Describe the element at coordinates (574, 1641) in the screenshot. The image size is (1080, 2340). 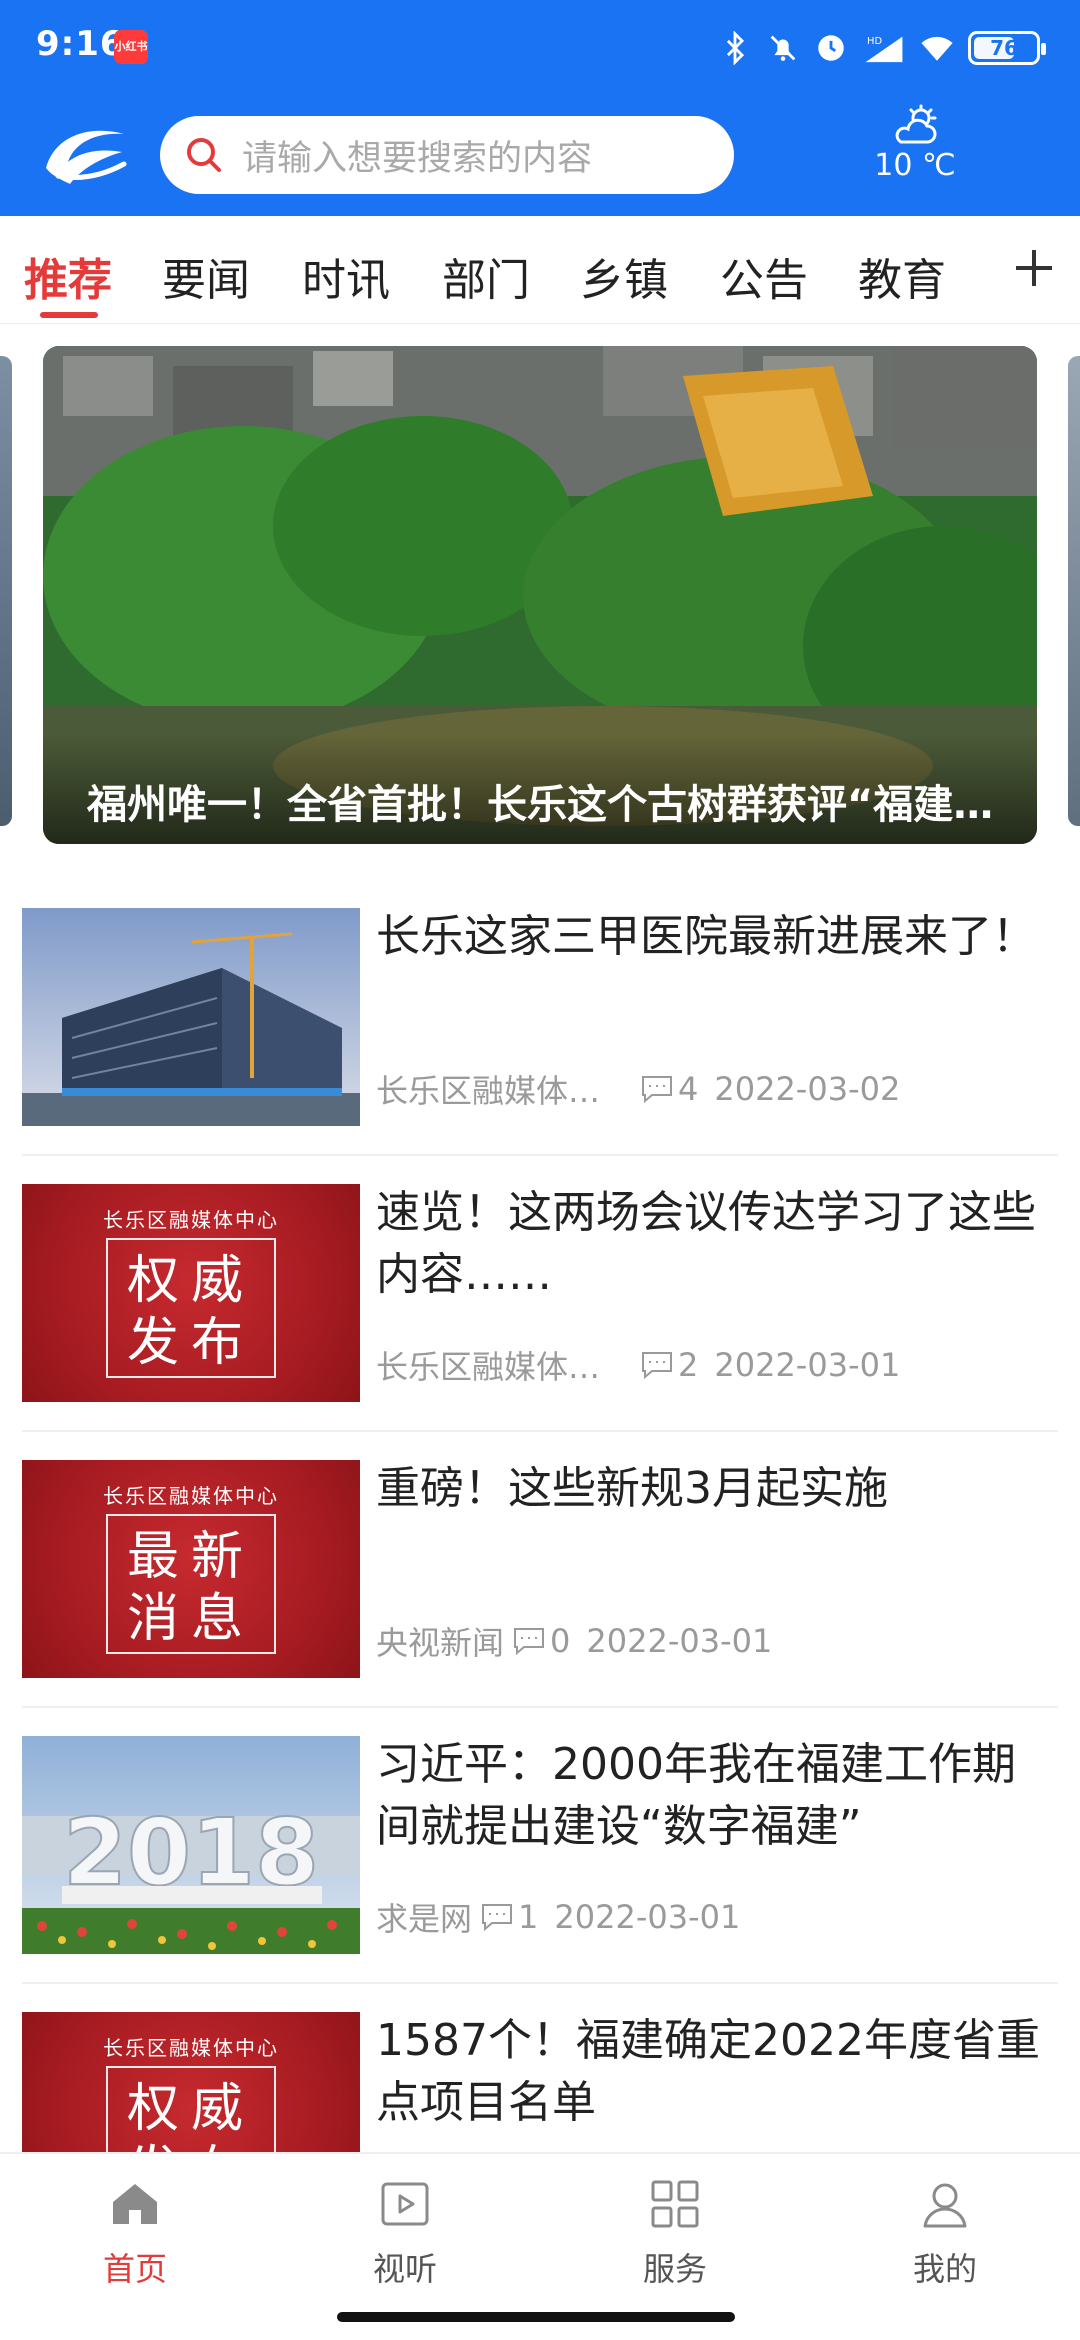
I see `news-meta: 央视新闻 0 2022-03-01` at that location.